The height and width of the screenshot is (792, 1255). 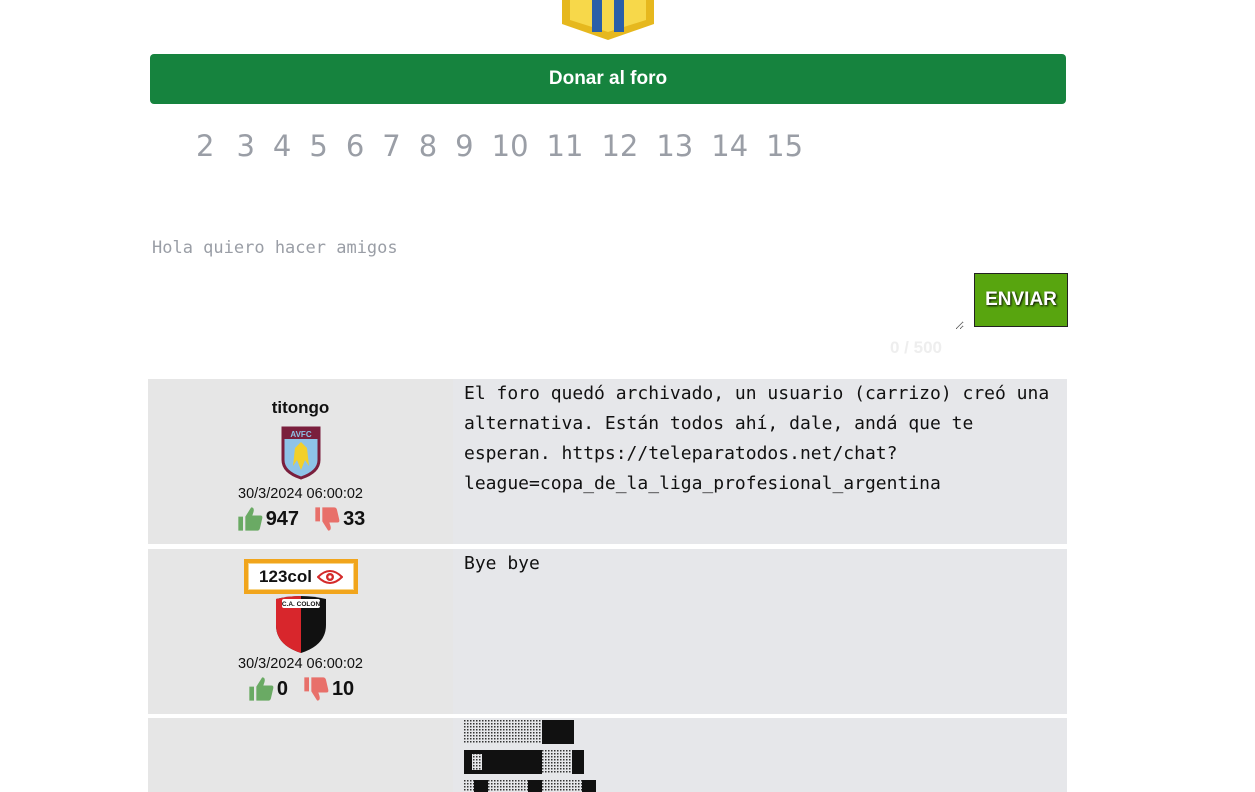 What do you see at coordinates (608, 79) in the screenshot?
I see `donate-button: Donar al foro` at bounding box center [608, 79].